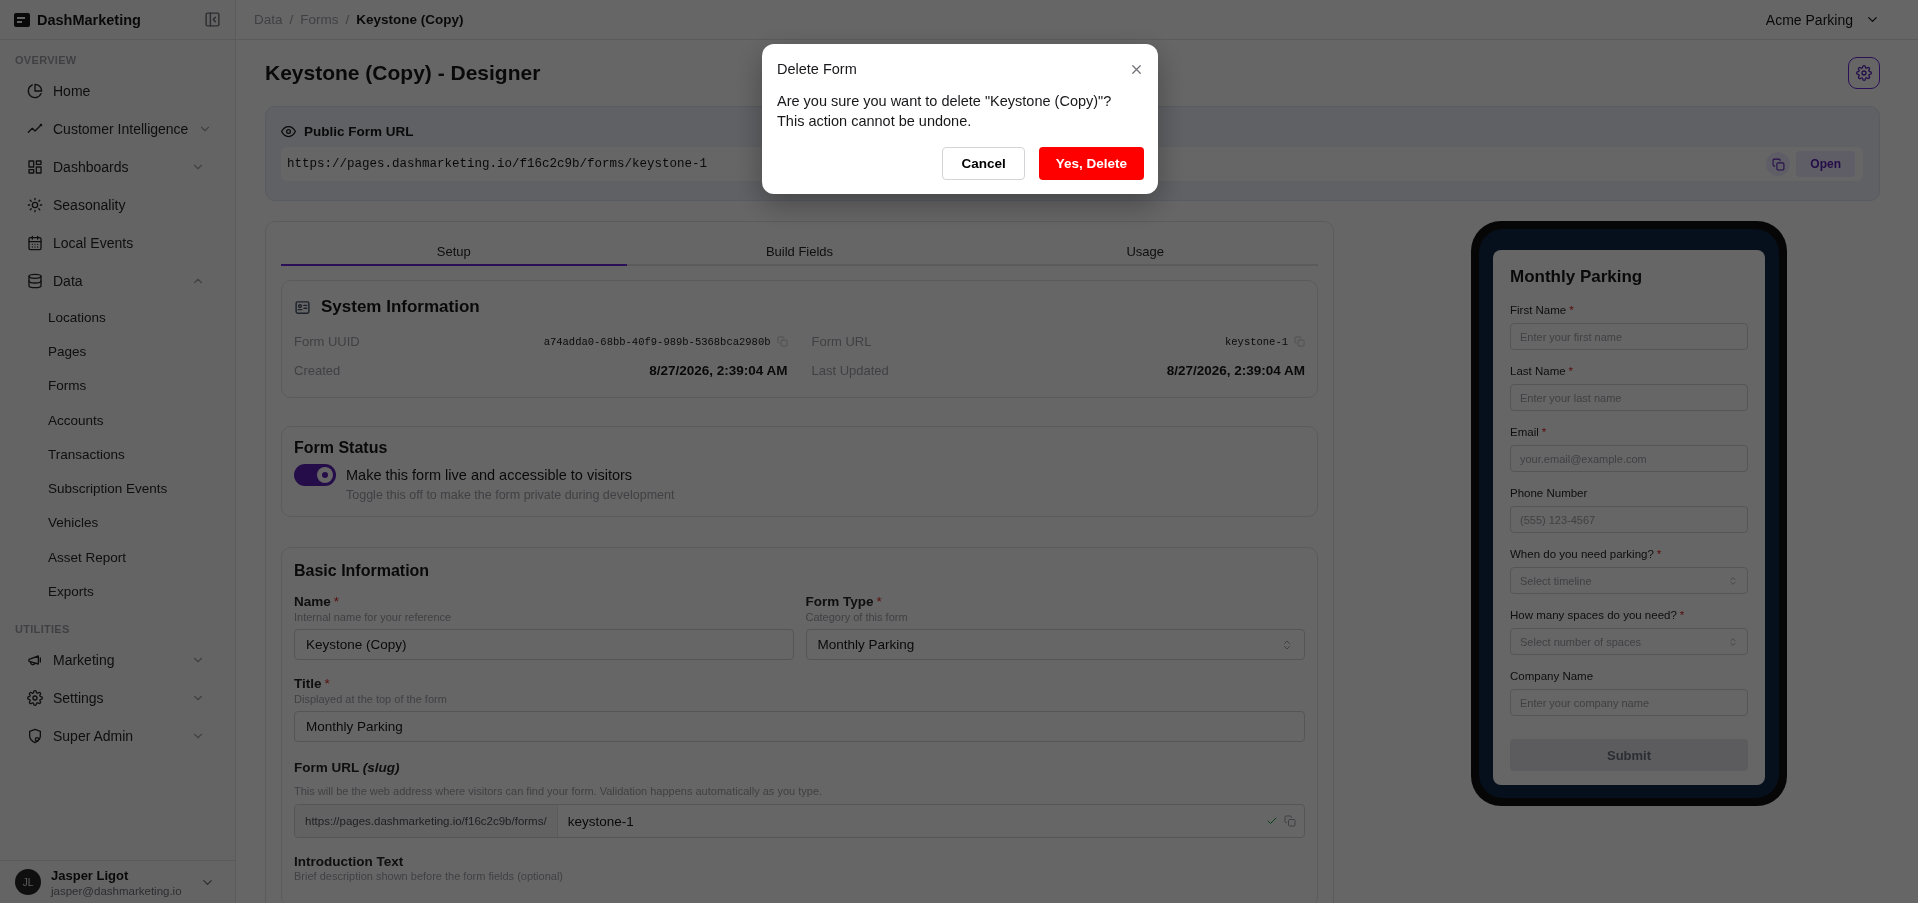 Image resolution: width=1918 pixels, height=903 pixels. I want to click on tab: Build Fields, so click(799, 252).